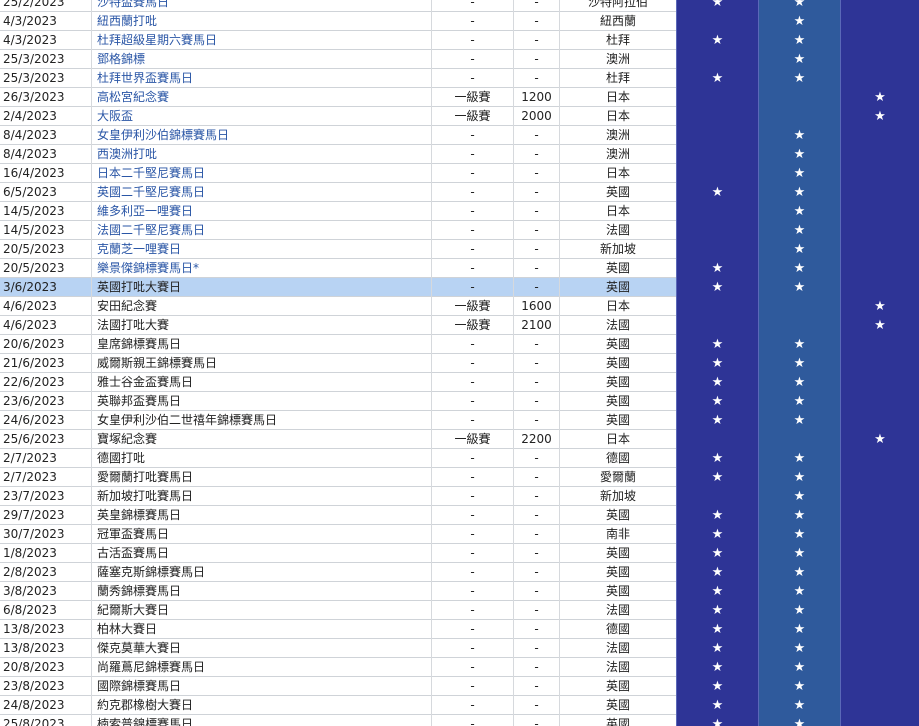 This screenshot has height=726, width=919. What do you see at coordinates (459, 211) in the screenshot?
I see `table-row: 14/5/2023 維多利亞一哩賽日 - - 日本 ★` at bounding box center [459, 211].